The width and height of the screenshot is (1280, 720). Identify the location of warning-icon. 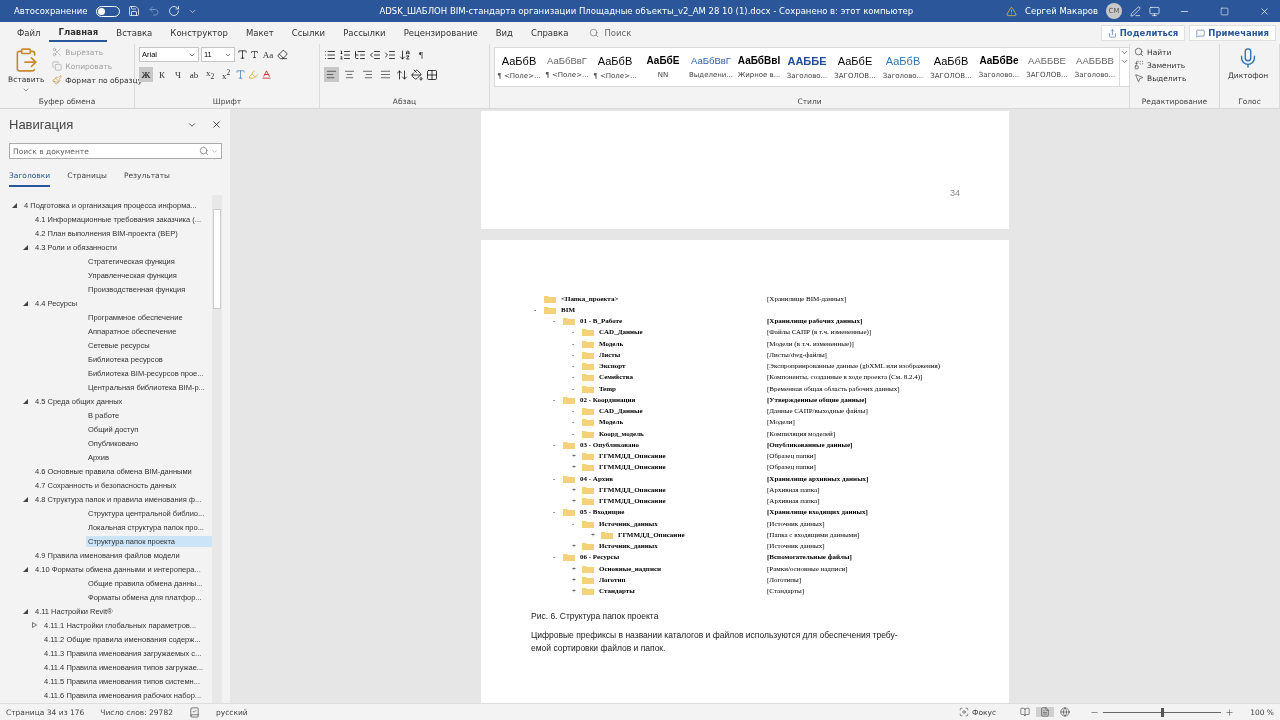
(1011, 11).